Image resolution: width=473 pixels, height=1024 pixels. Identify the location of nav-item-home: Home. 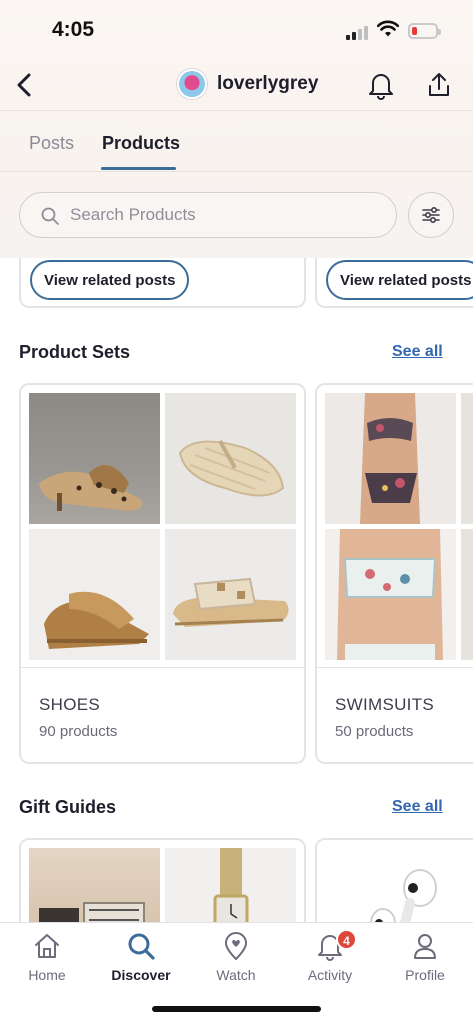
(47, 957).